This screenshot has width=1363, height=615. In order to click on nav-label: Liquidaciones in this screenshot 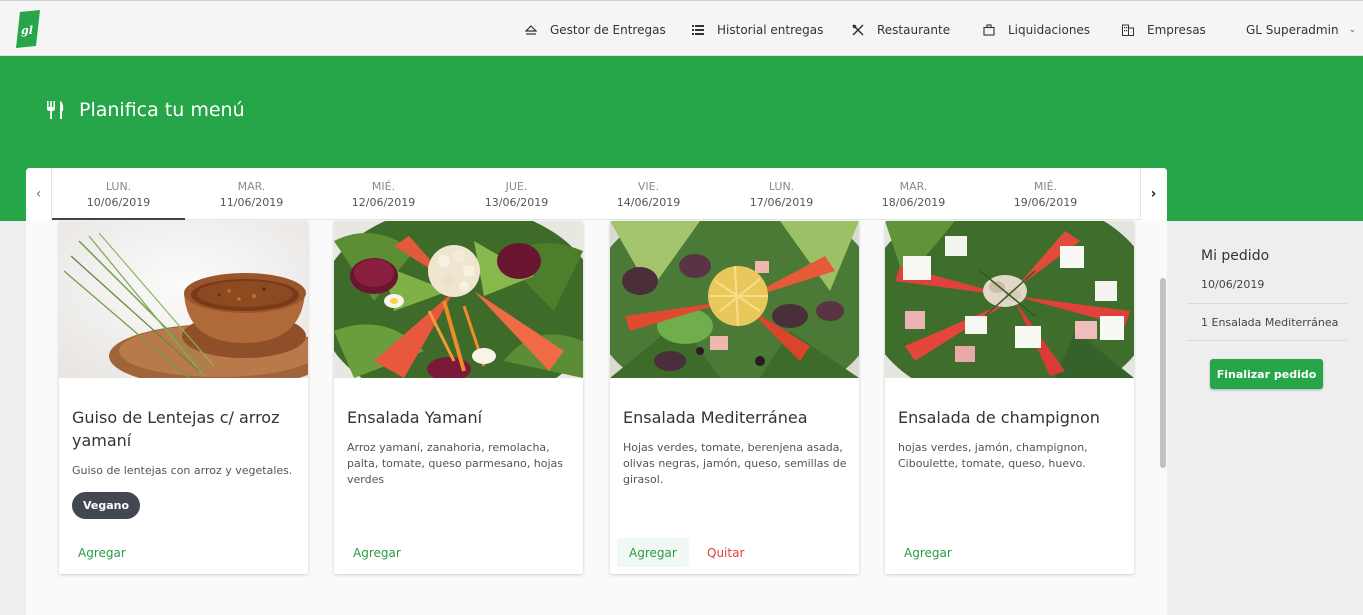, I will do `click(1049, 30)`.